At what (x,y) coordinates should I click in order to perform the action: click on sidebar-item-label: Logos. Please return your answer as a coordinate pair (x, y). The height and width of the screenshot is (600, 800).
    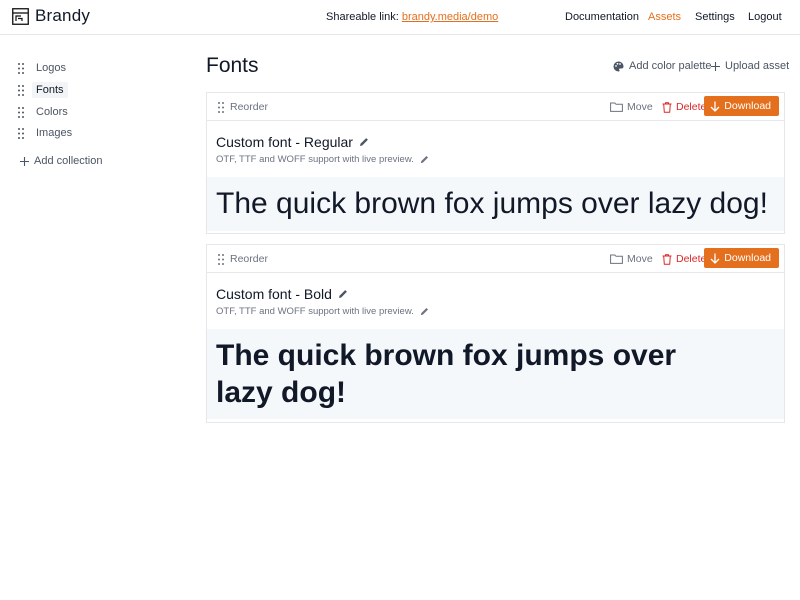
    Looking at the image, I should click on (51, 68).